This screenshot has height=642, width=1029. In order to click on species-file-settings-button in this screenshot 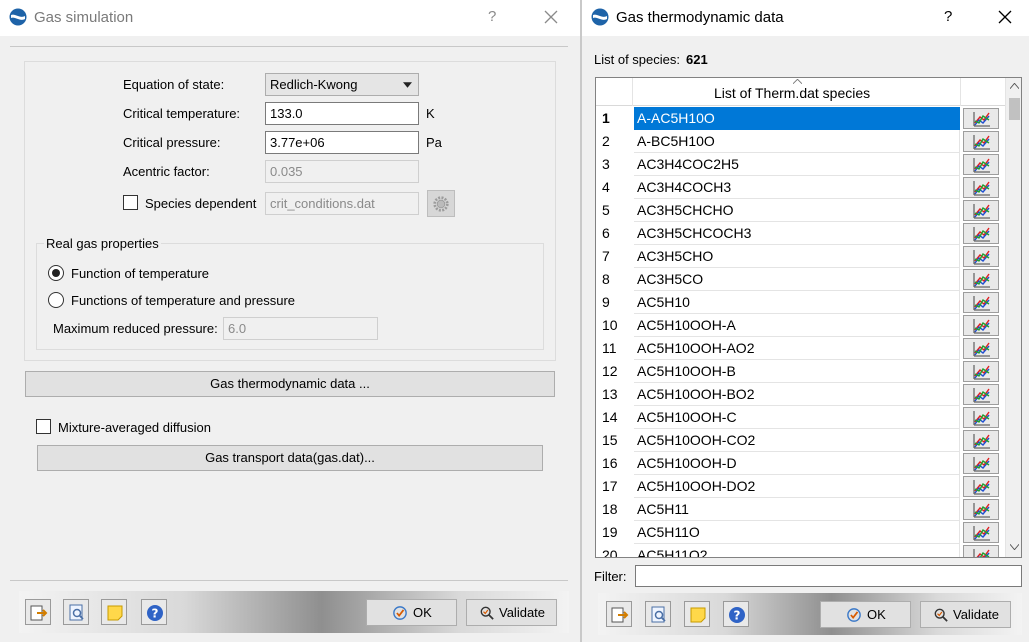, I will do `click(441, 203)`.